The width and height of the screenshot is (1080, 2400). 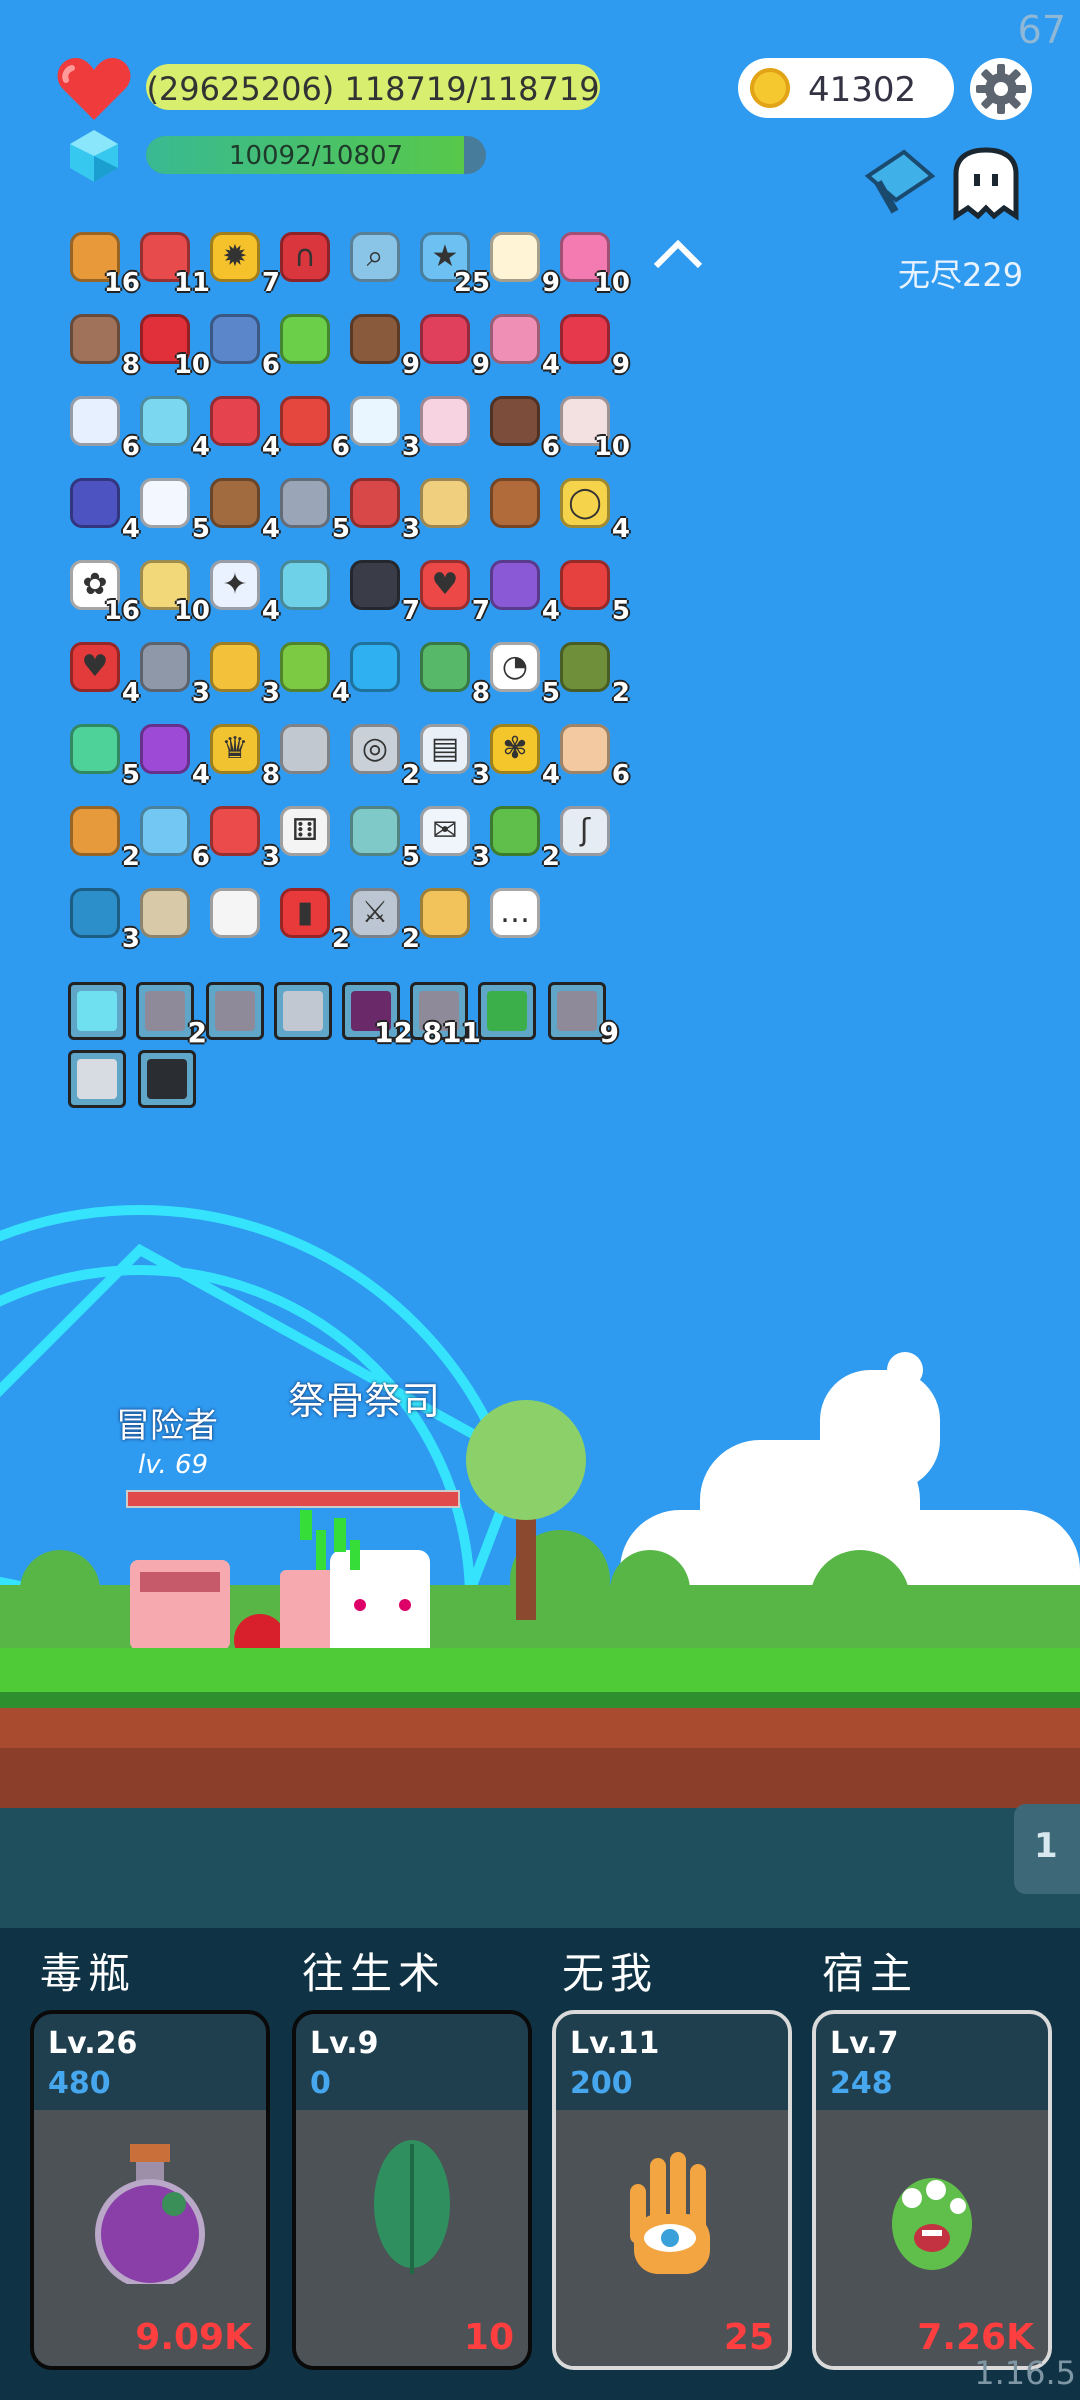 I want to click on skill-level: Lv.11, so click(x=615, y=2043).